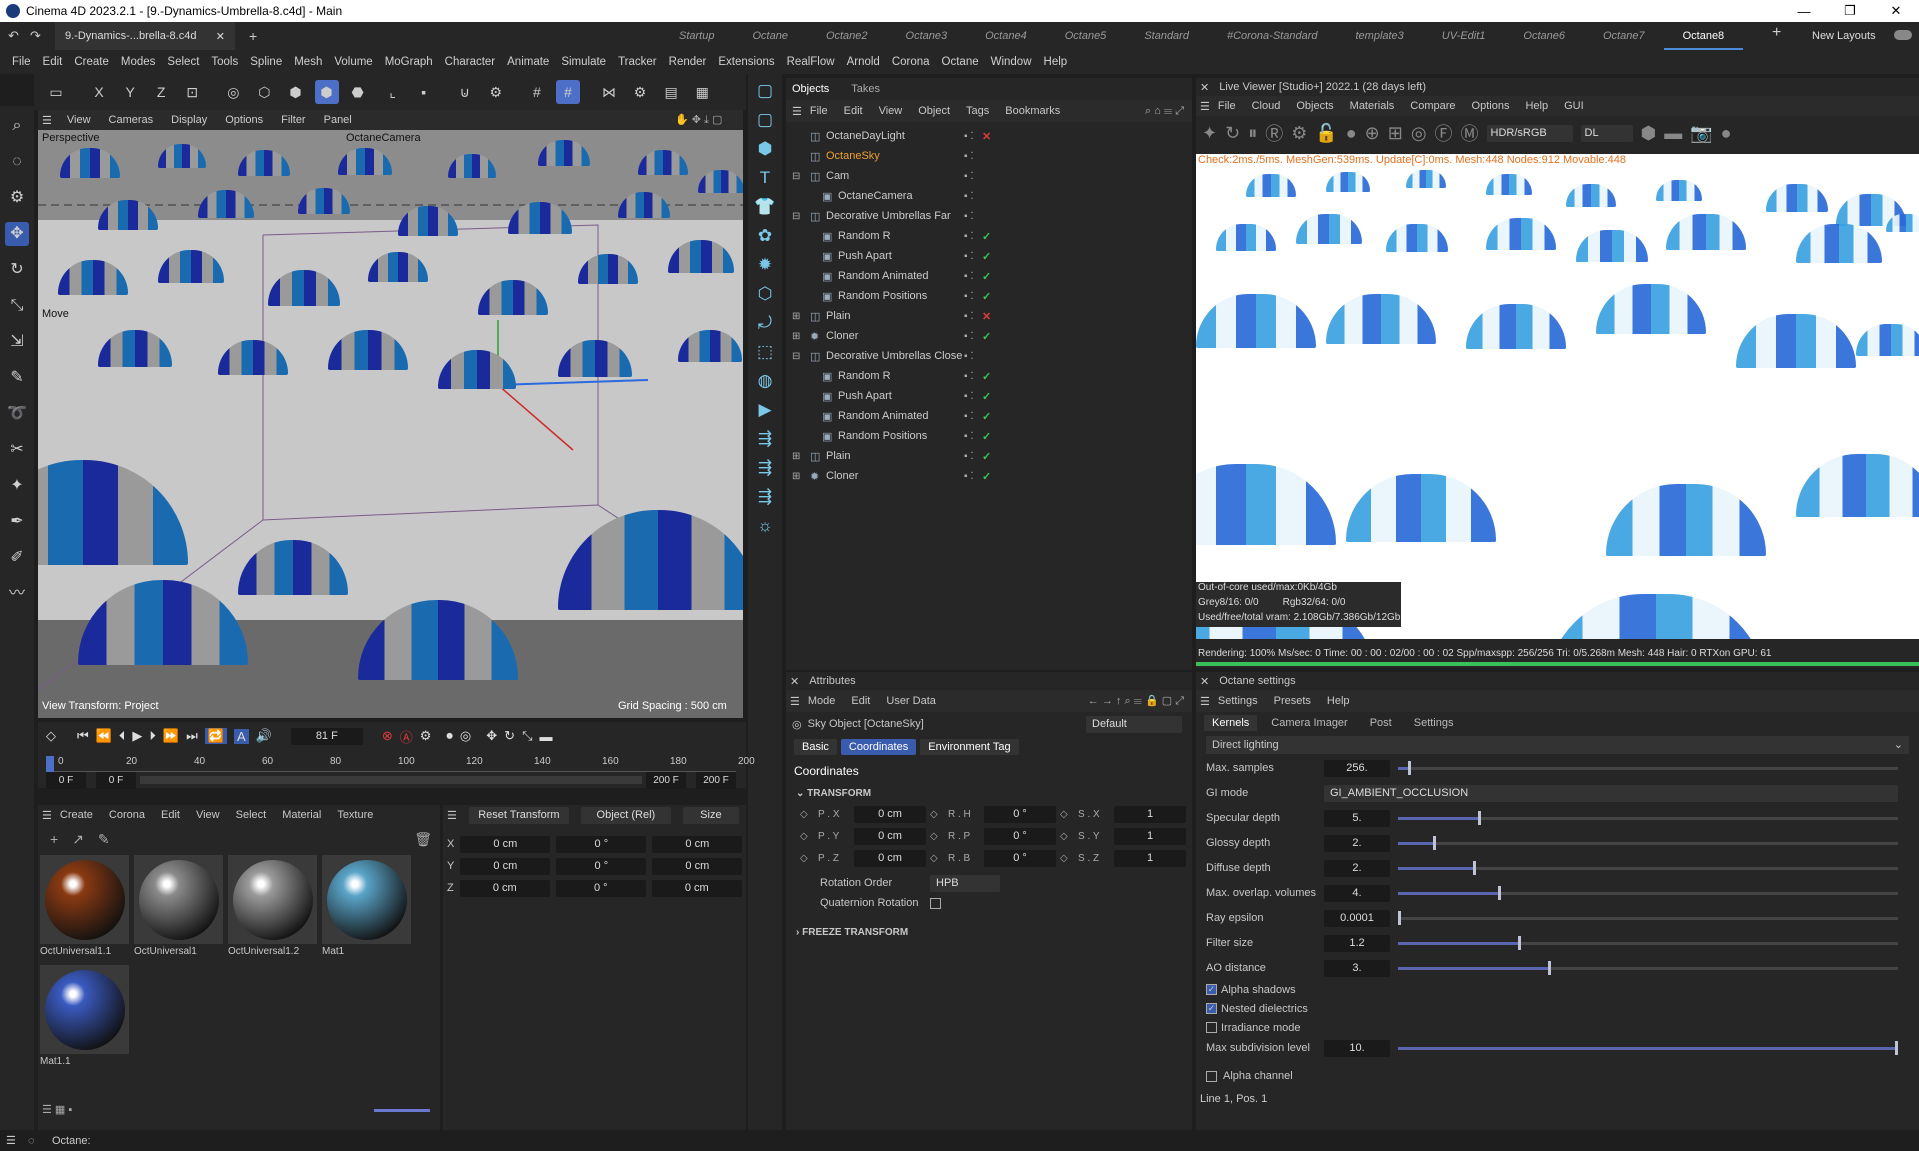 The width and height of the screenshot is (1919, 1151). I want to click on rotation-key-icon: ↻, so click(509, 736).